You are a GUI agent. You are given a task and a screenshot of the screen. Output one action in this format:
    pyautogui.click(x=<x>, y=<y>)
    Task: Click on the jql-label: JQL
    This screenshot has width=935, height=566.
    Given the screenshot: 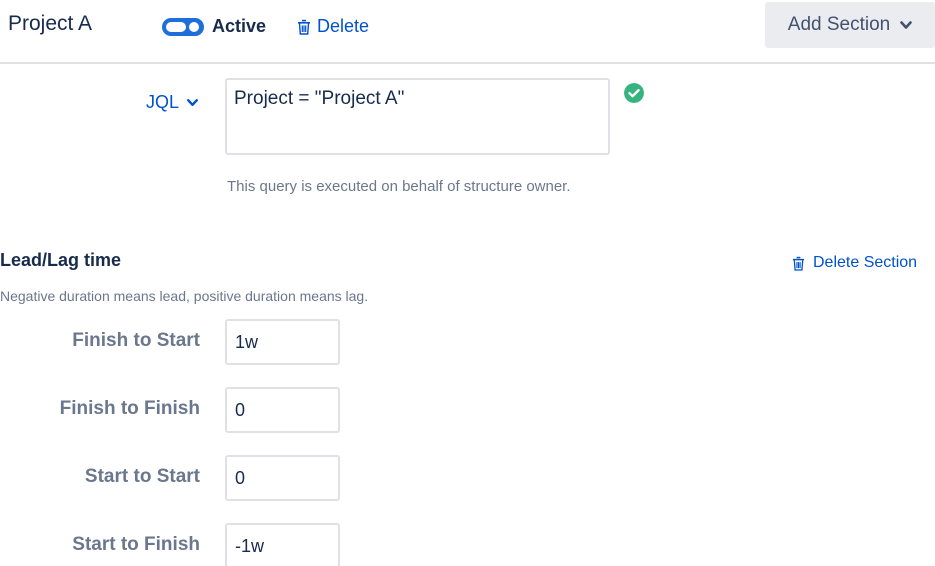 What is the action you would take?
    pyautogui.click(x=163, y=102)
    